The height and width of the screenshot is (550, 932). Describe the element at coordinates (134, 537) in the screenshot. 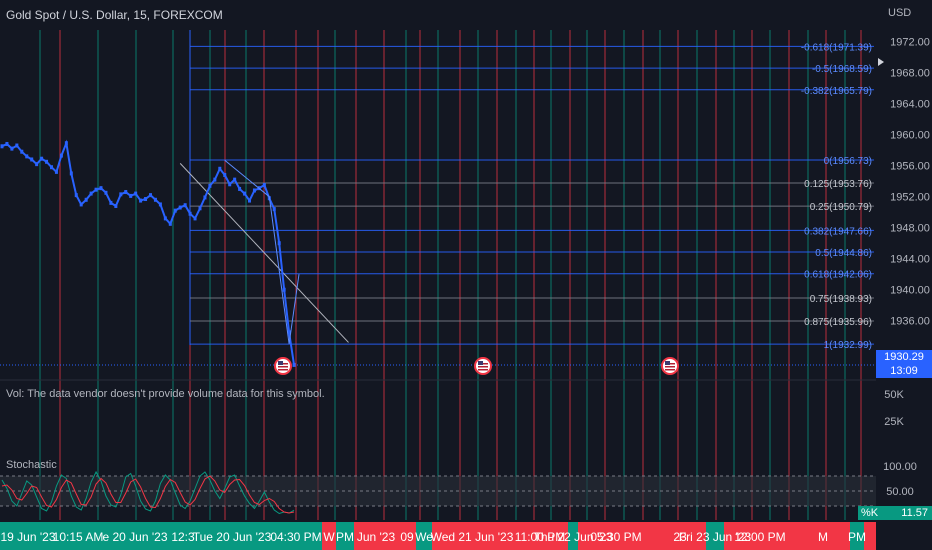

I see `time-label-2: e 20 Jun '23` at that location.